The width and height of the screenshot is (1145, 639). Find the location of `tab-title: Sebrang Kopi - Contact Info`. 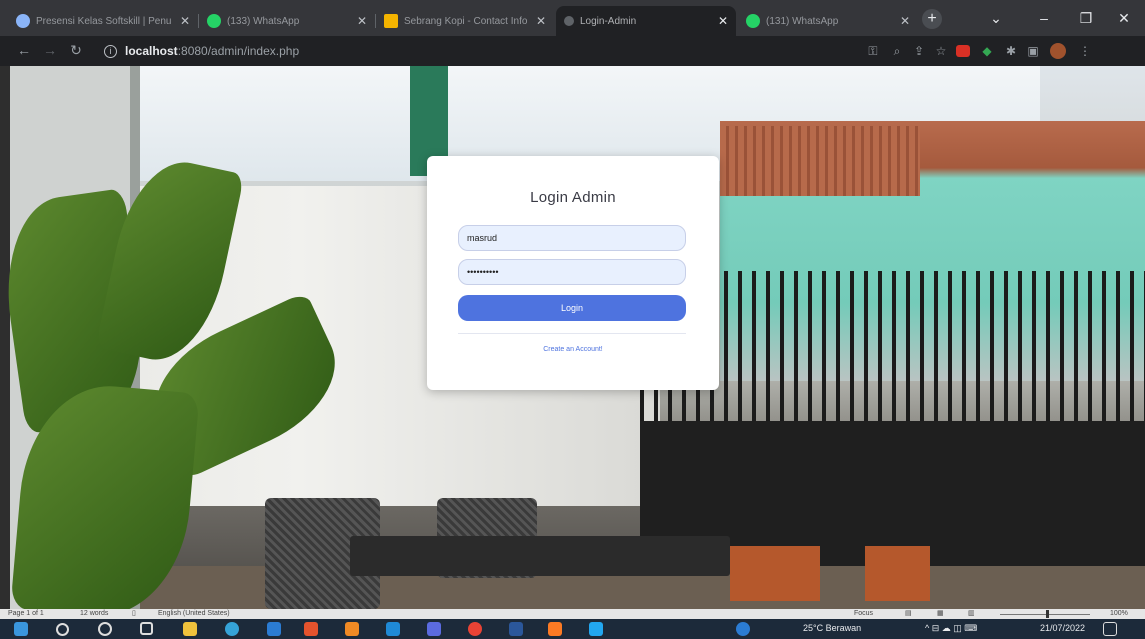

tab-title: Sebrang Kopi - Contact Info is located at coordinates (466, 21).